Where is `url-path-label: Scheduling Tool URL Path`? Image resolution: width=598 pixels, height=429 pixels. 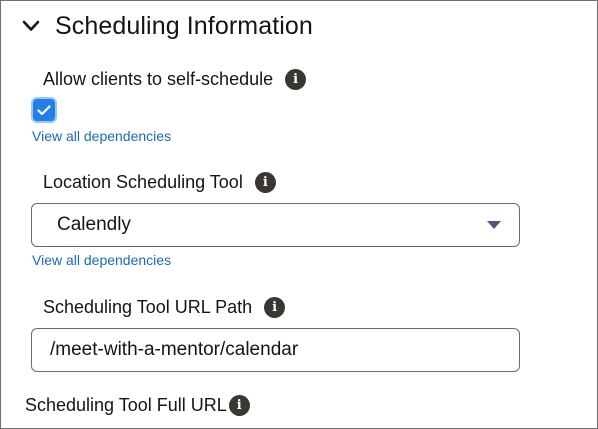 url-path-label: Scheduling Tool URL Path is located at coordinates (148, 306).